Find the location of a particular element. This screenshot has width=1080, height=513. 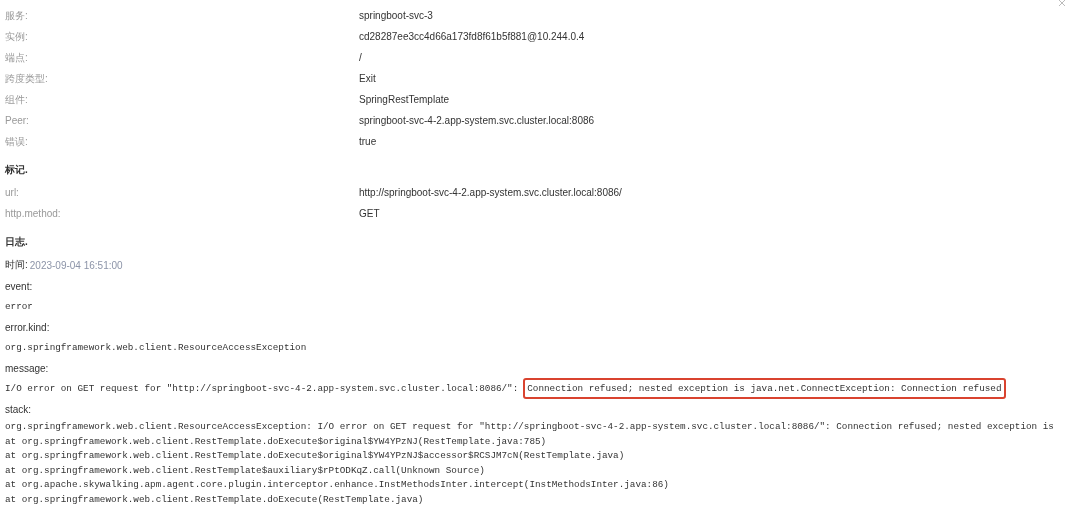

log-value: error is located at coordinates (19, 306).